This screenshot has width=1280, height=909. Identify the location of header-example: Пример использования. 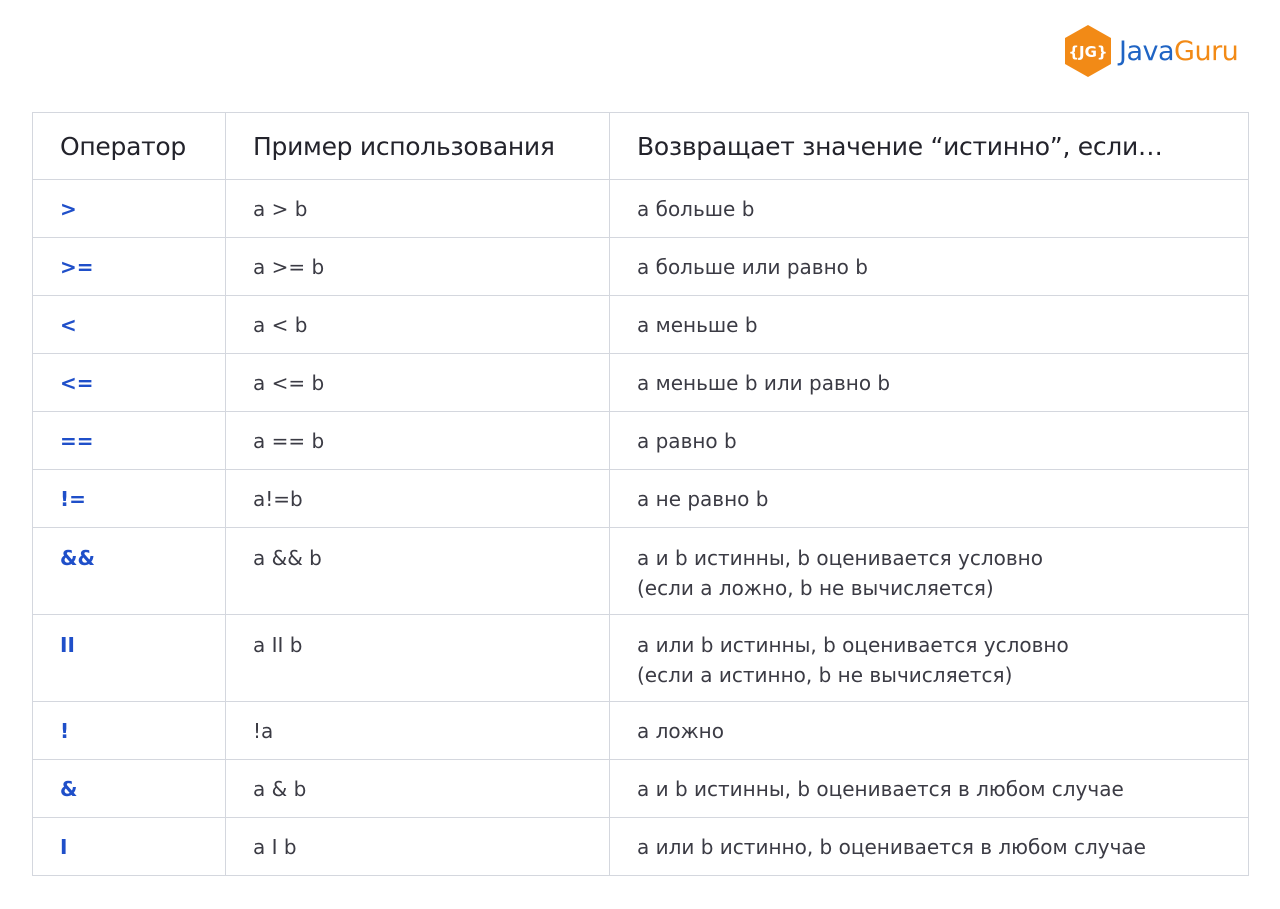
(417, 146).